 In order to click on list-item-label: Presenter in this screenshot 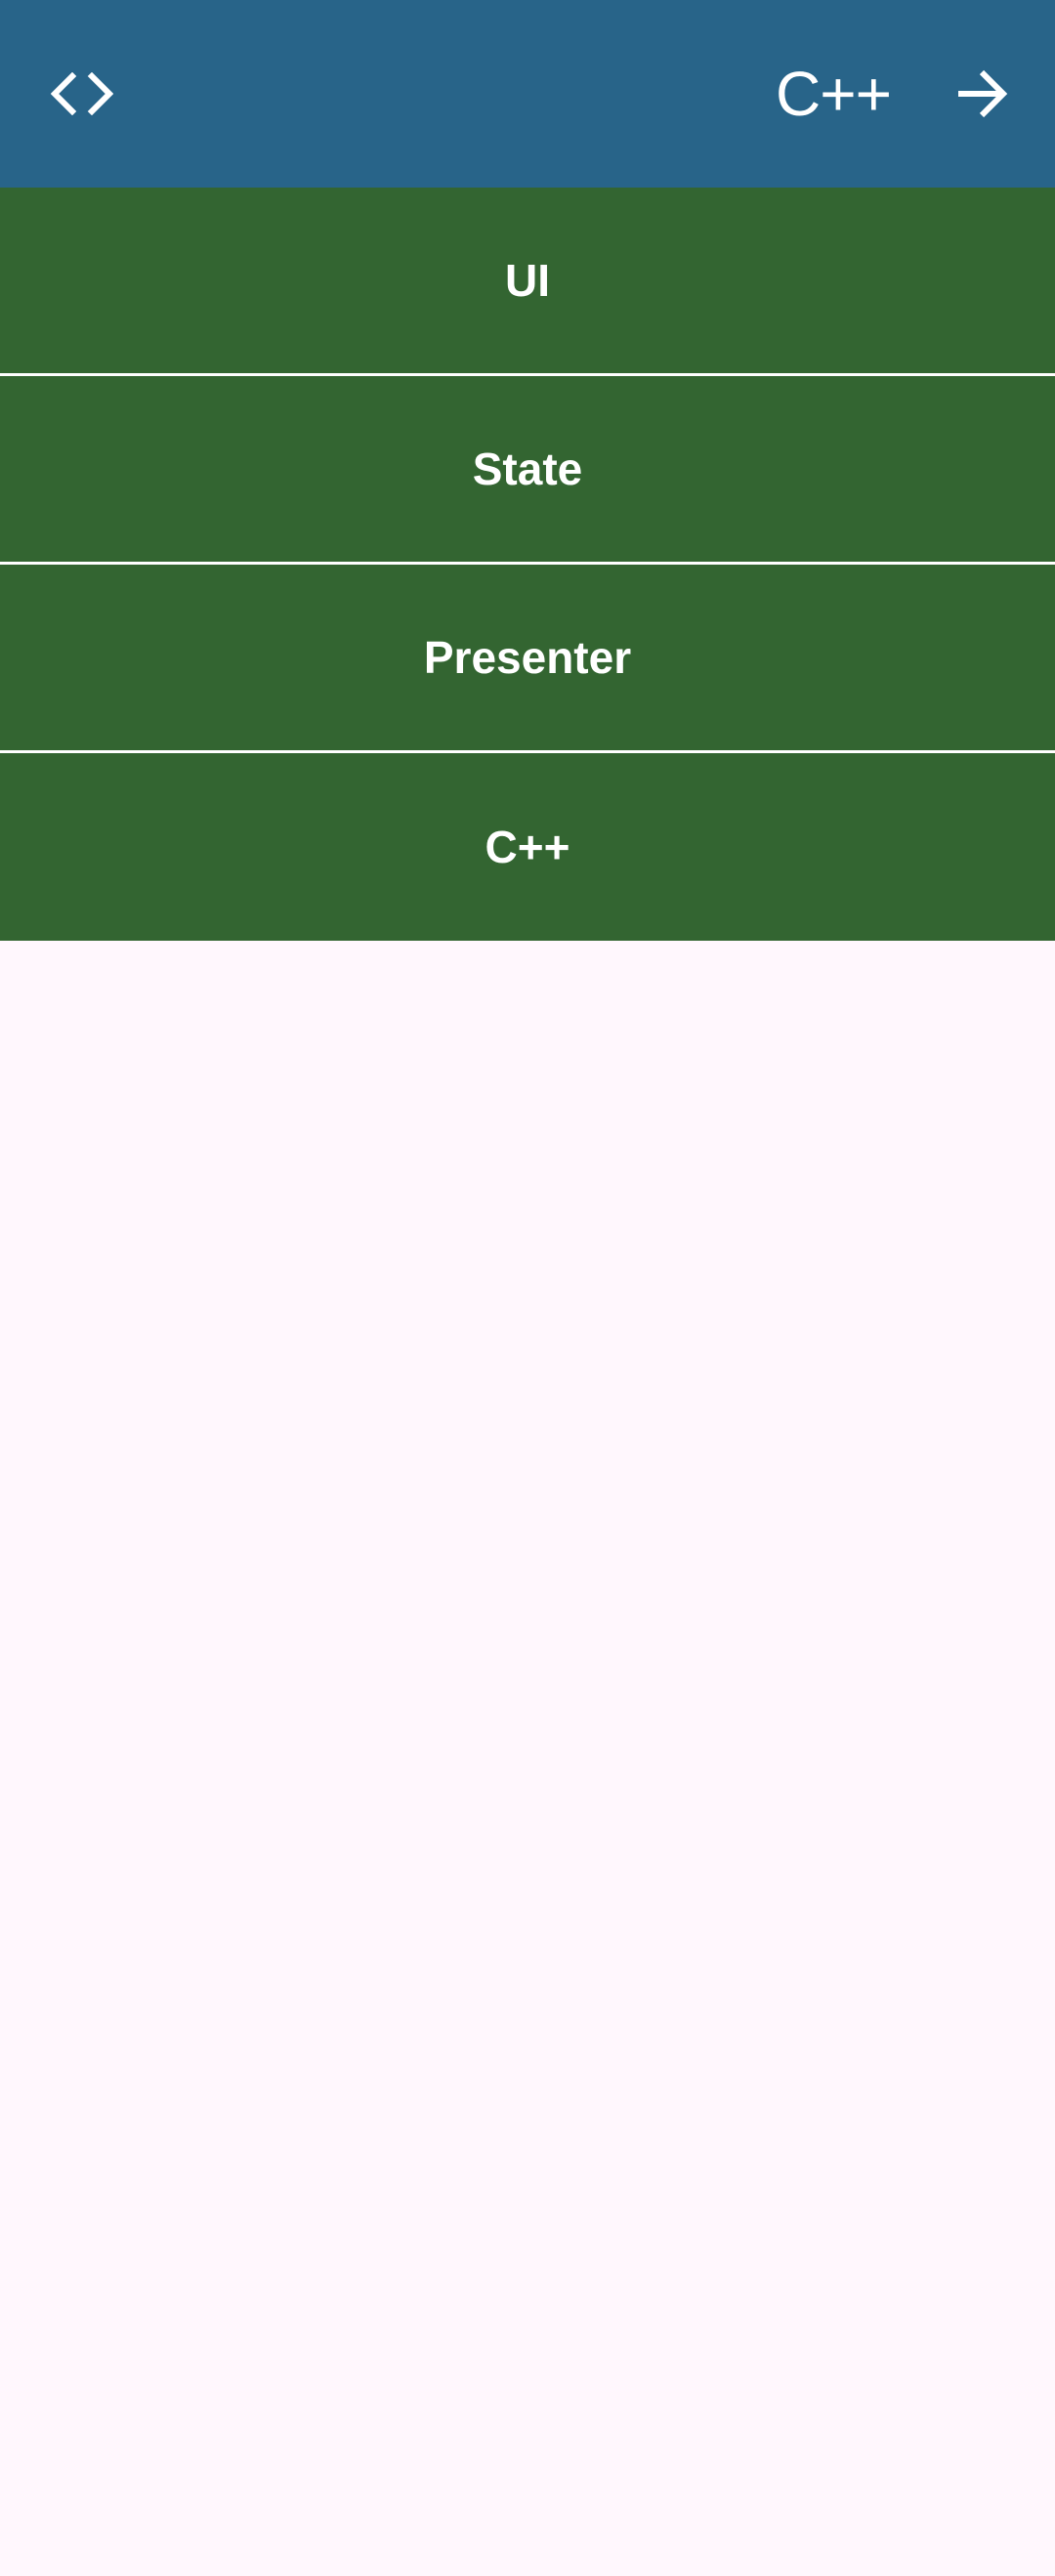, I will do `click(527, 657)`.